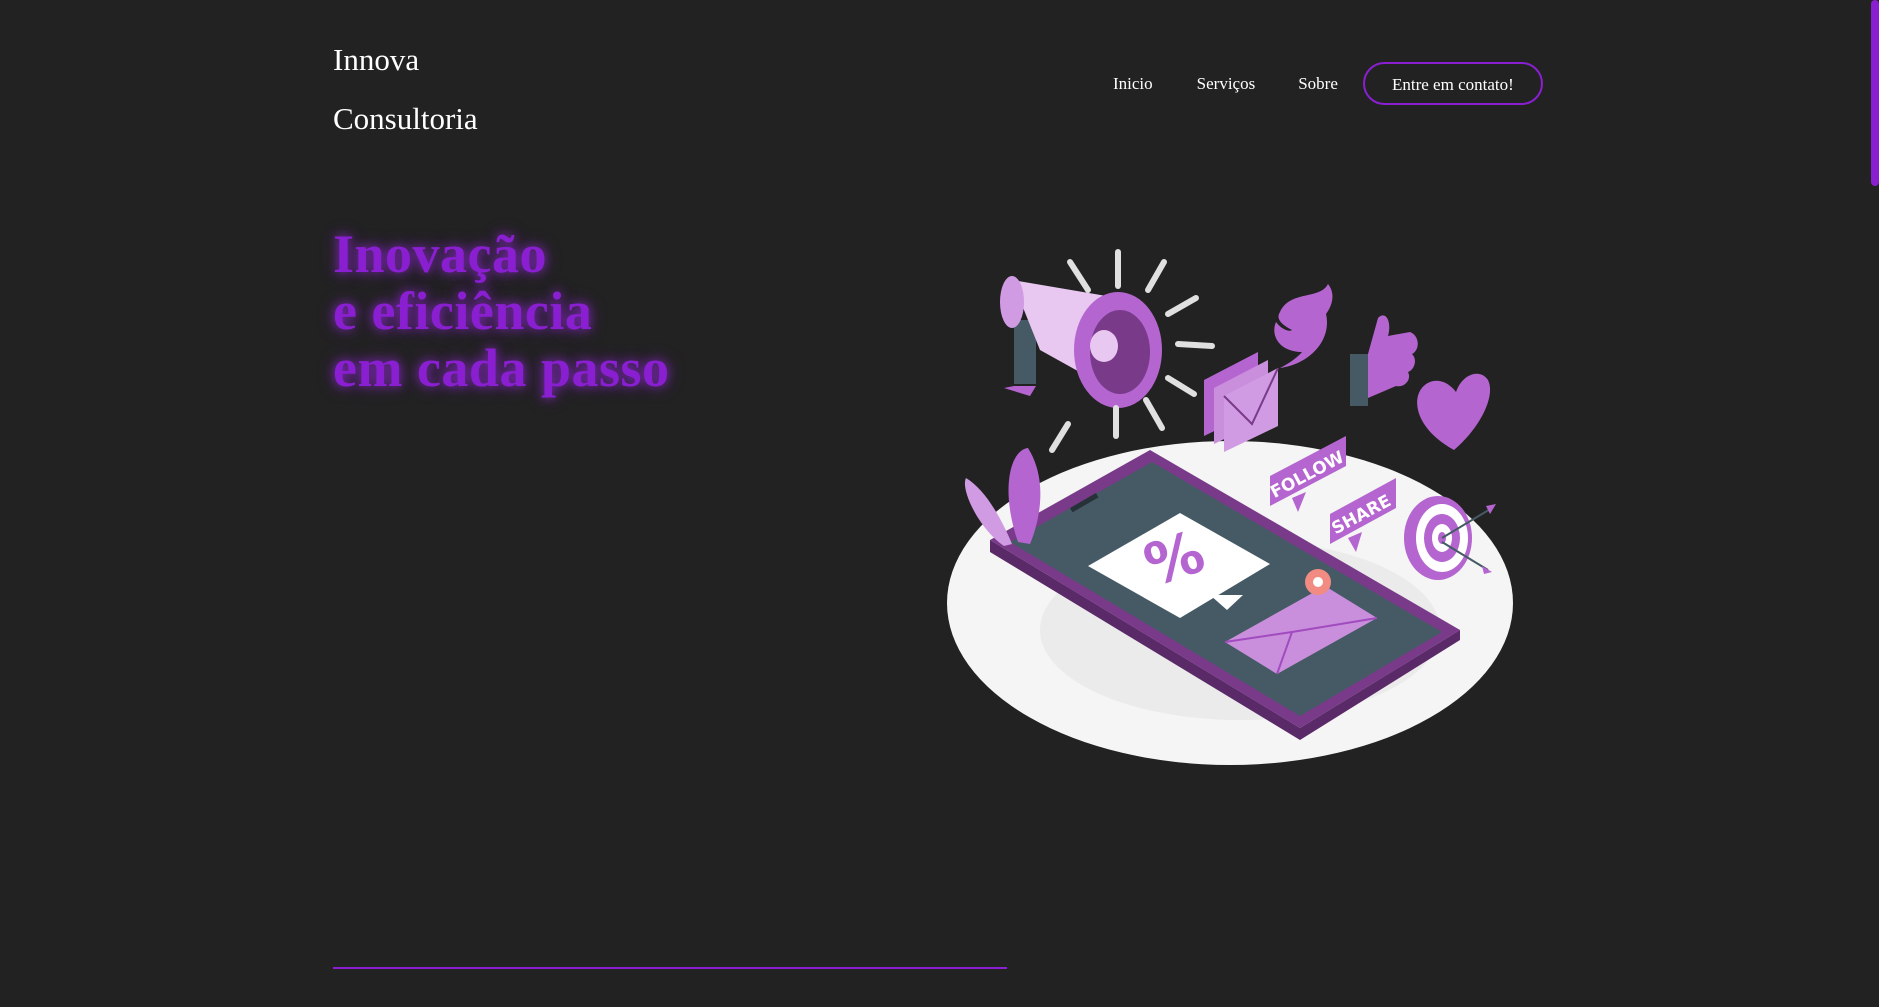 This screenshot has width=1879, height=1007. I want to click on nav-link-inicio: Inicio, so click(1133, 84).